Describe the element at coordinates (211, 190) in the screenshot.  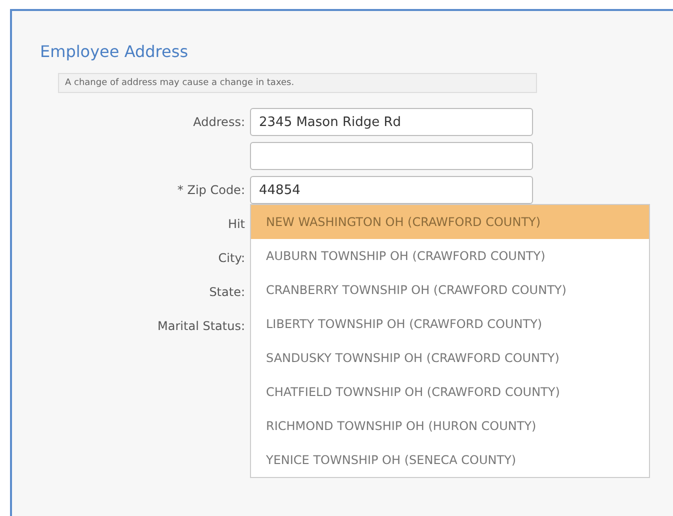
I see `field-label: * Zip Code:` at that location.